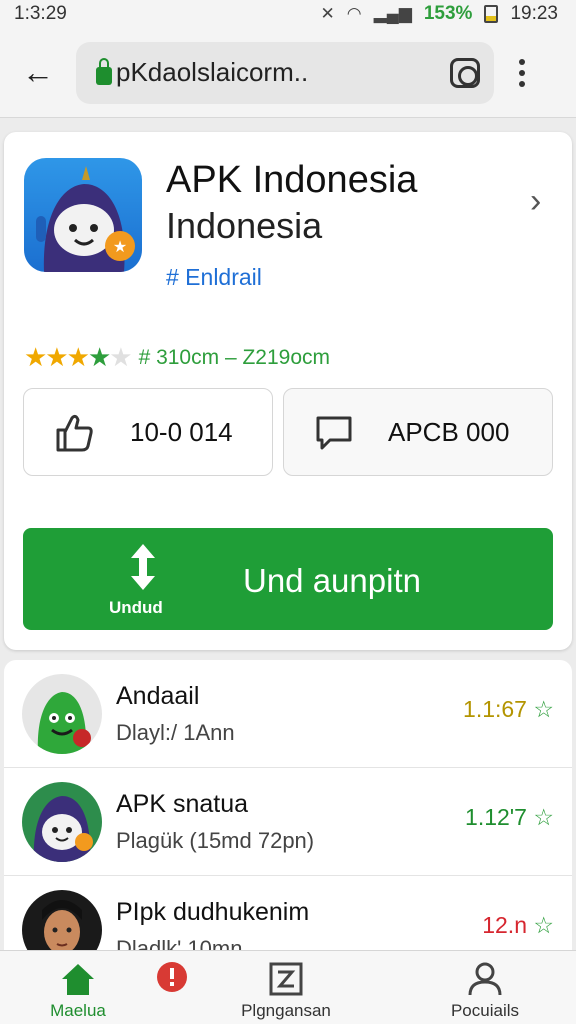 The width and height of the screenshot is (576, 1024). I want to click on nav-label: Plgngansan, so click(286, 1010).